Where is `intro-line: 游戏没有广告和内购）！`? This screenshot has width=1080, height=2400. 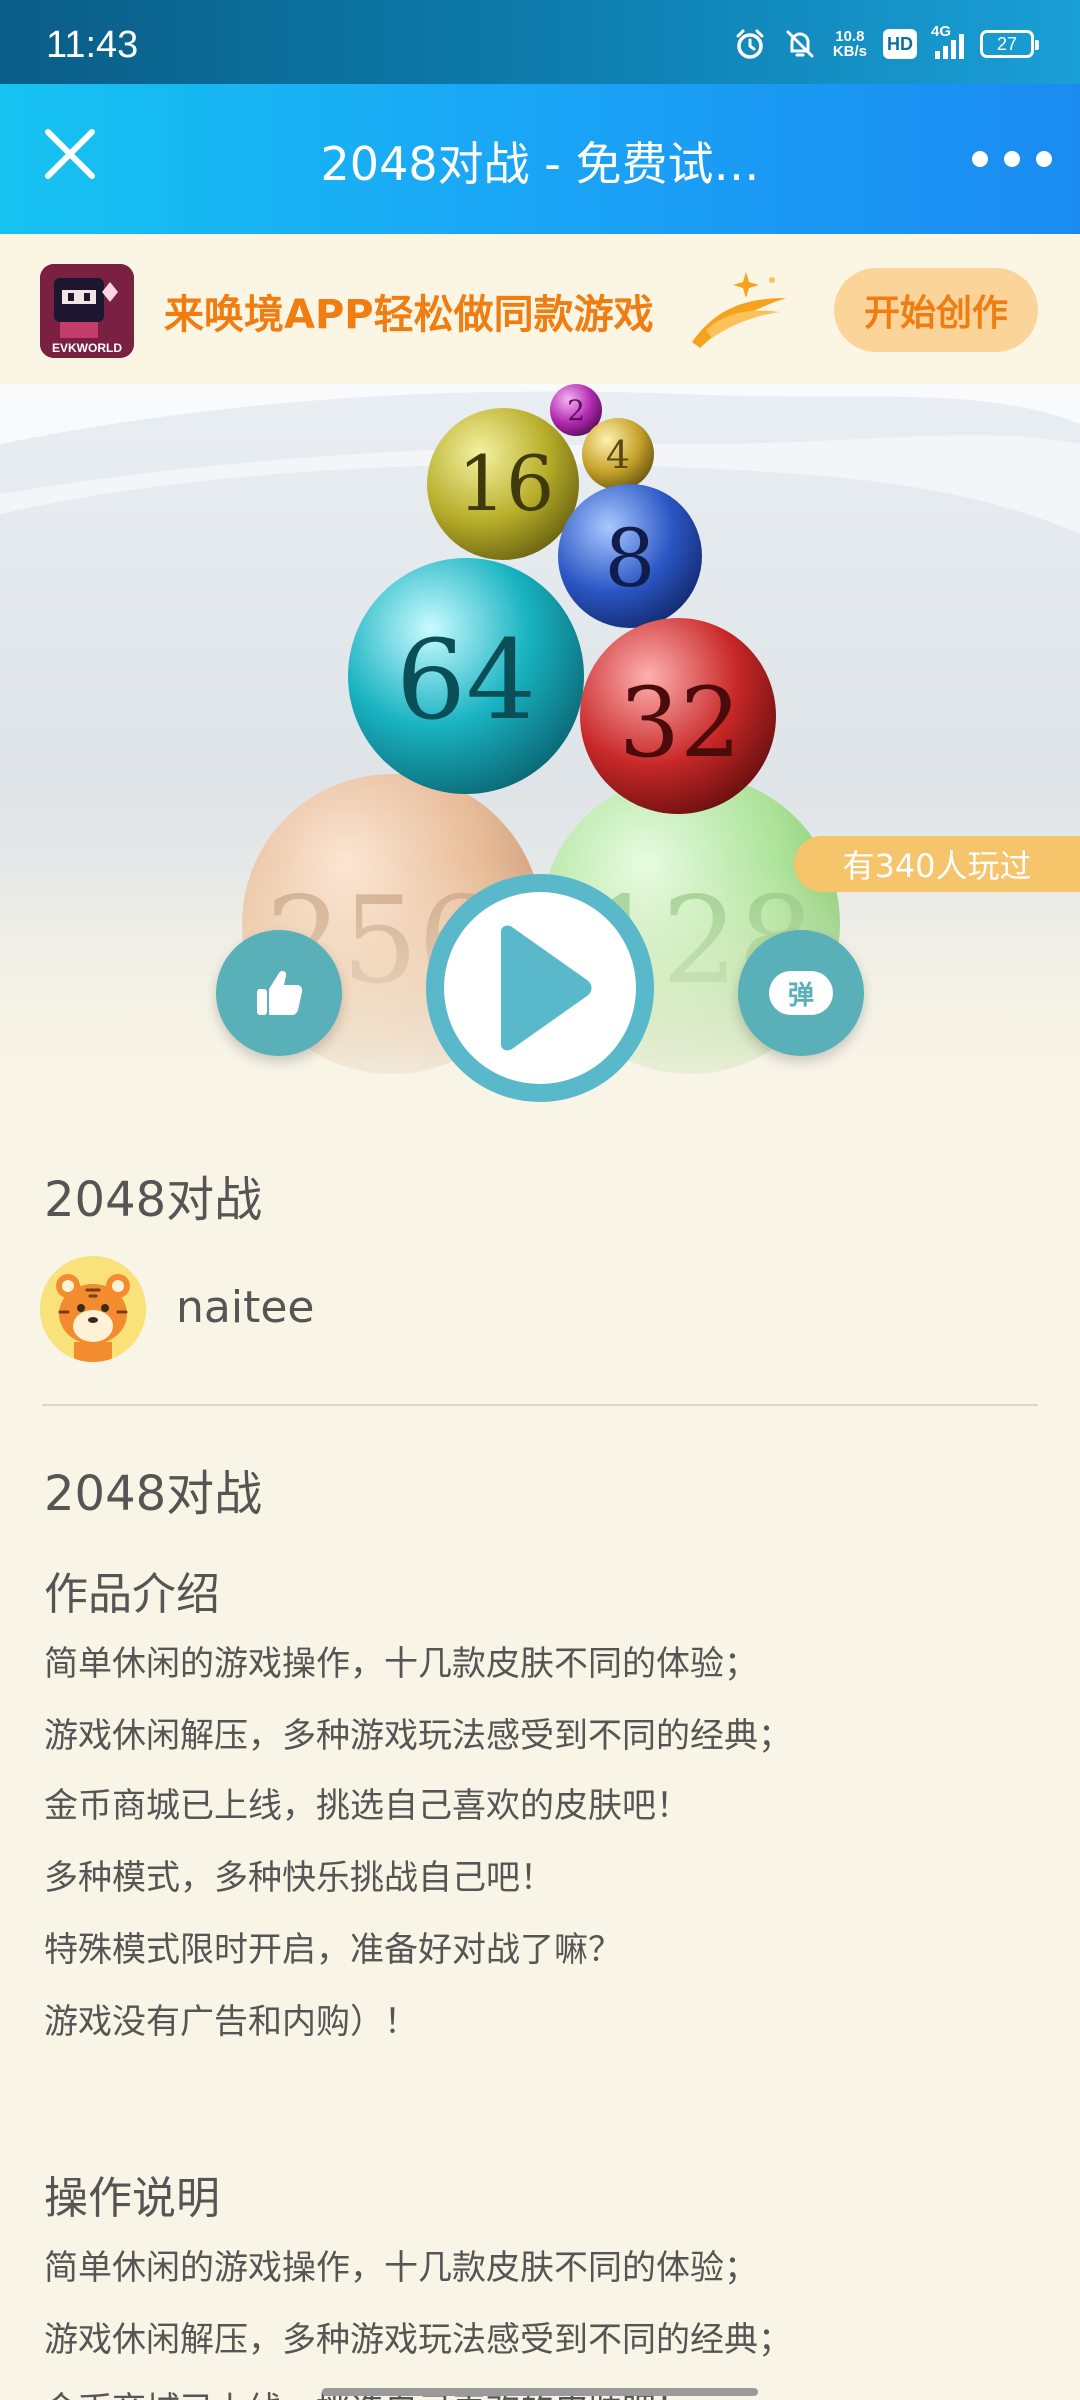
intro-line: 游戏没有广告和内购）！ is located at coordinates (231, 2022).